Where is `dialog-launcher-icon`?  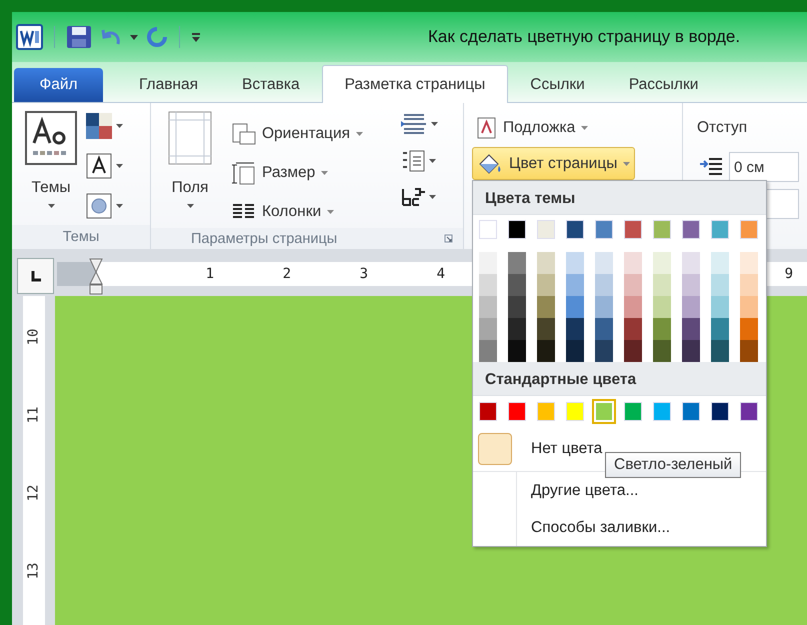 dialog-launcher-icon is located at coordinates (448, 238).